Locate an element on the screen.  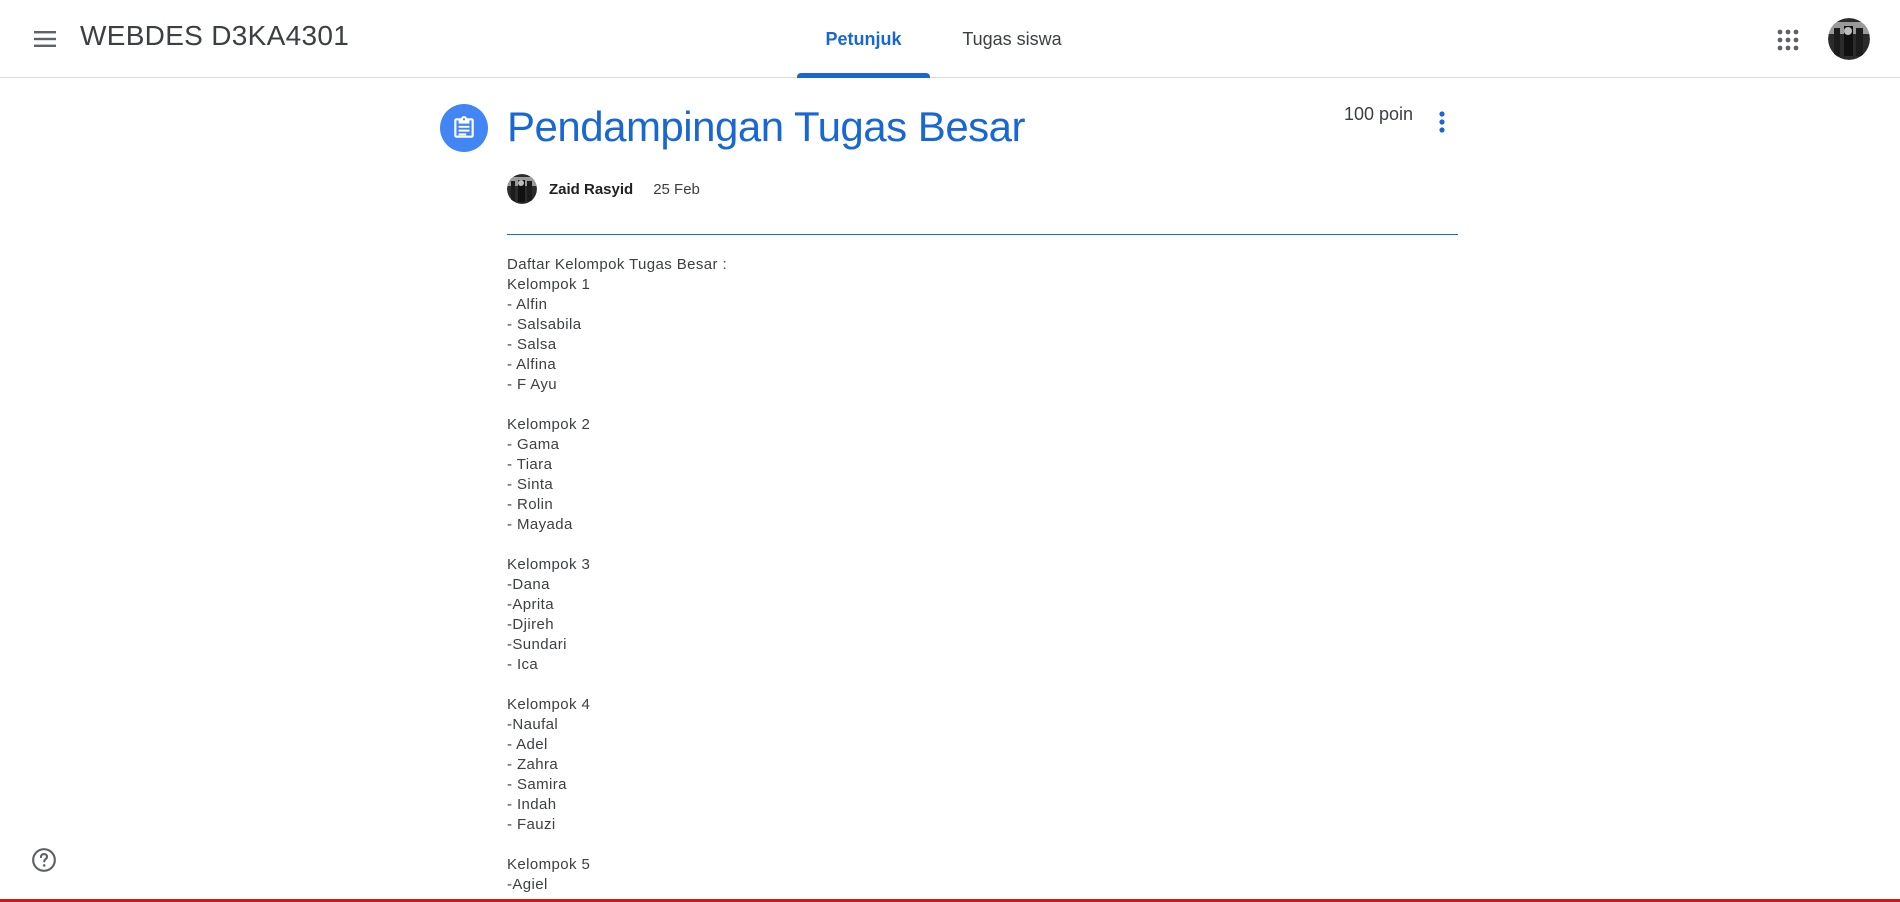
hamburger-menu-icon is located at coordinates (45, 39).